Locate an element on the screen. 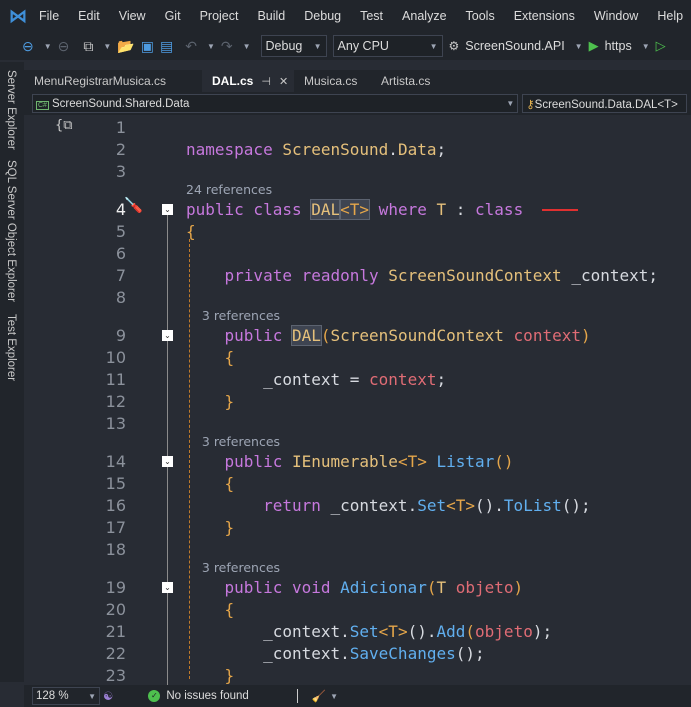 Image resolution: width=691 pixels, height=707 pixels. code-text: public class DAL<T> where T : class is located at coordinates (354, 210).